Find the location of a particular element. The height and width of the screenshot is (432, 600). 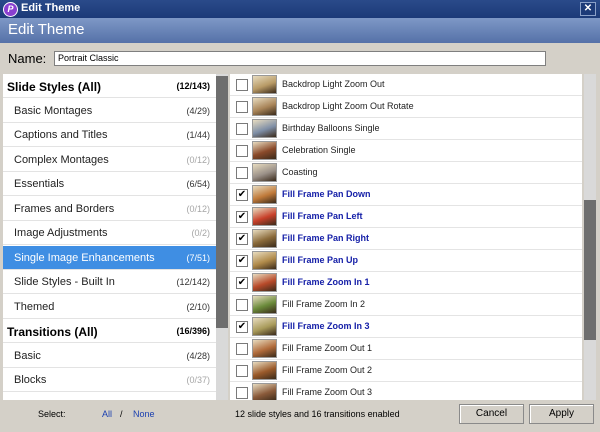

category-label: Slide Styles (All) is located at coordinates (54, 87).